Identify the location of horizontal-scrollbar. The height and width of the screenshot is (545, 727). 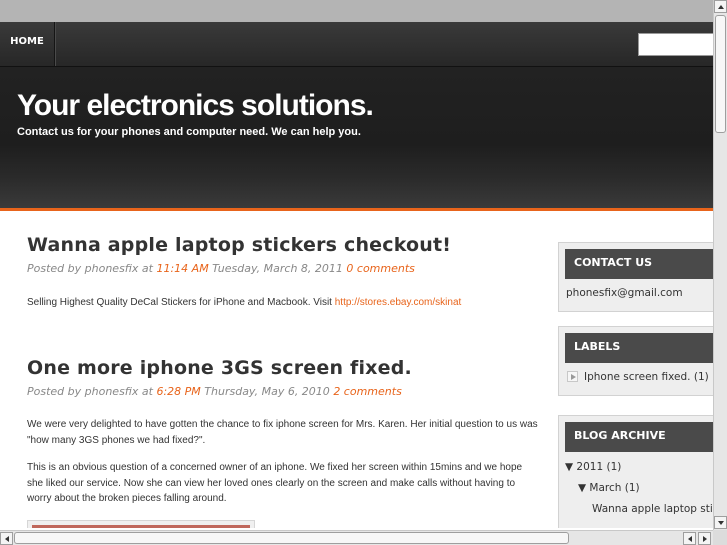
(356, 537).